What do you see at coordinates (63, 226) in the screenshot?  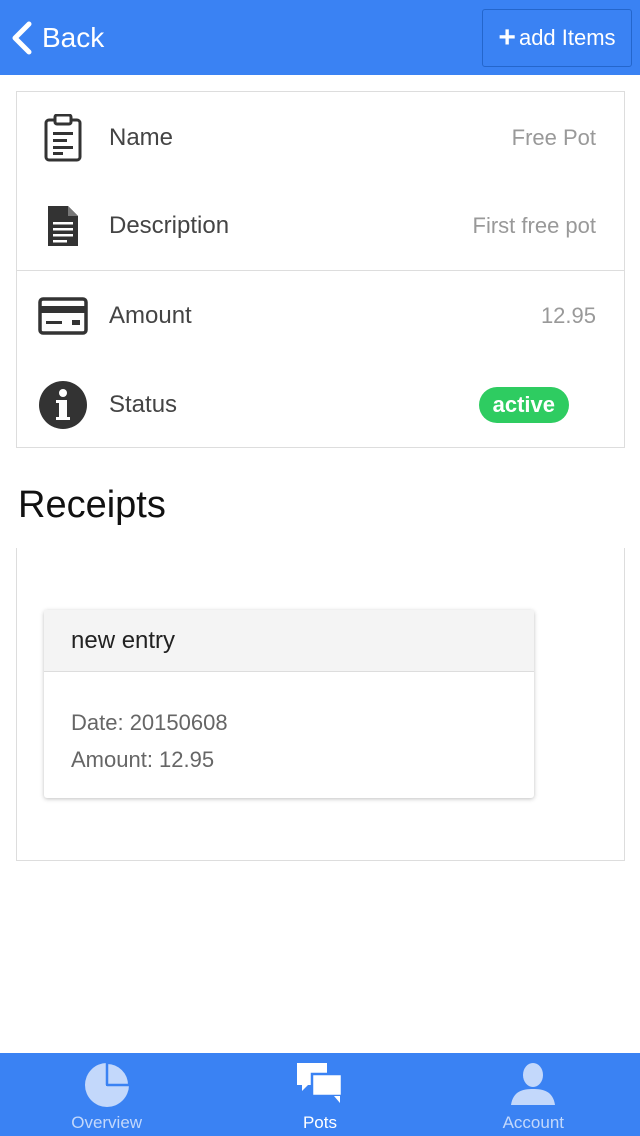 I see `document-icon` at bounding box center [63, 226].